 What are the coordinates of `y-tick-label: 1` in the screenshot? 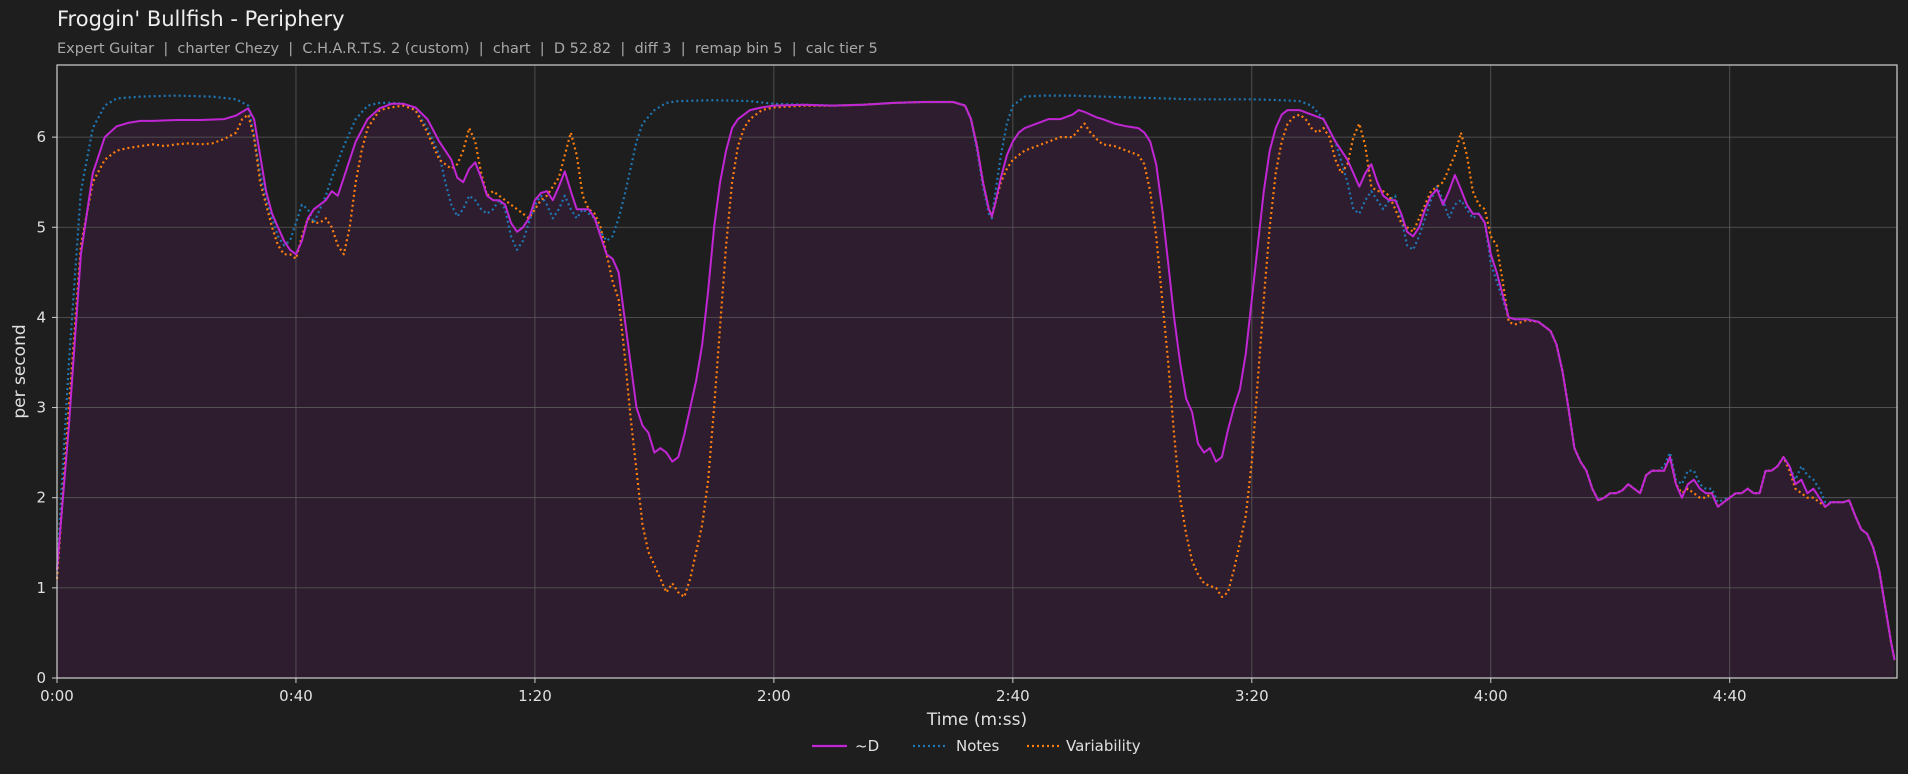 It's located at (41, 588).